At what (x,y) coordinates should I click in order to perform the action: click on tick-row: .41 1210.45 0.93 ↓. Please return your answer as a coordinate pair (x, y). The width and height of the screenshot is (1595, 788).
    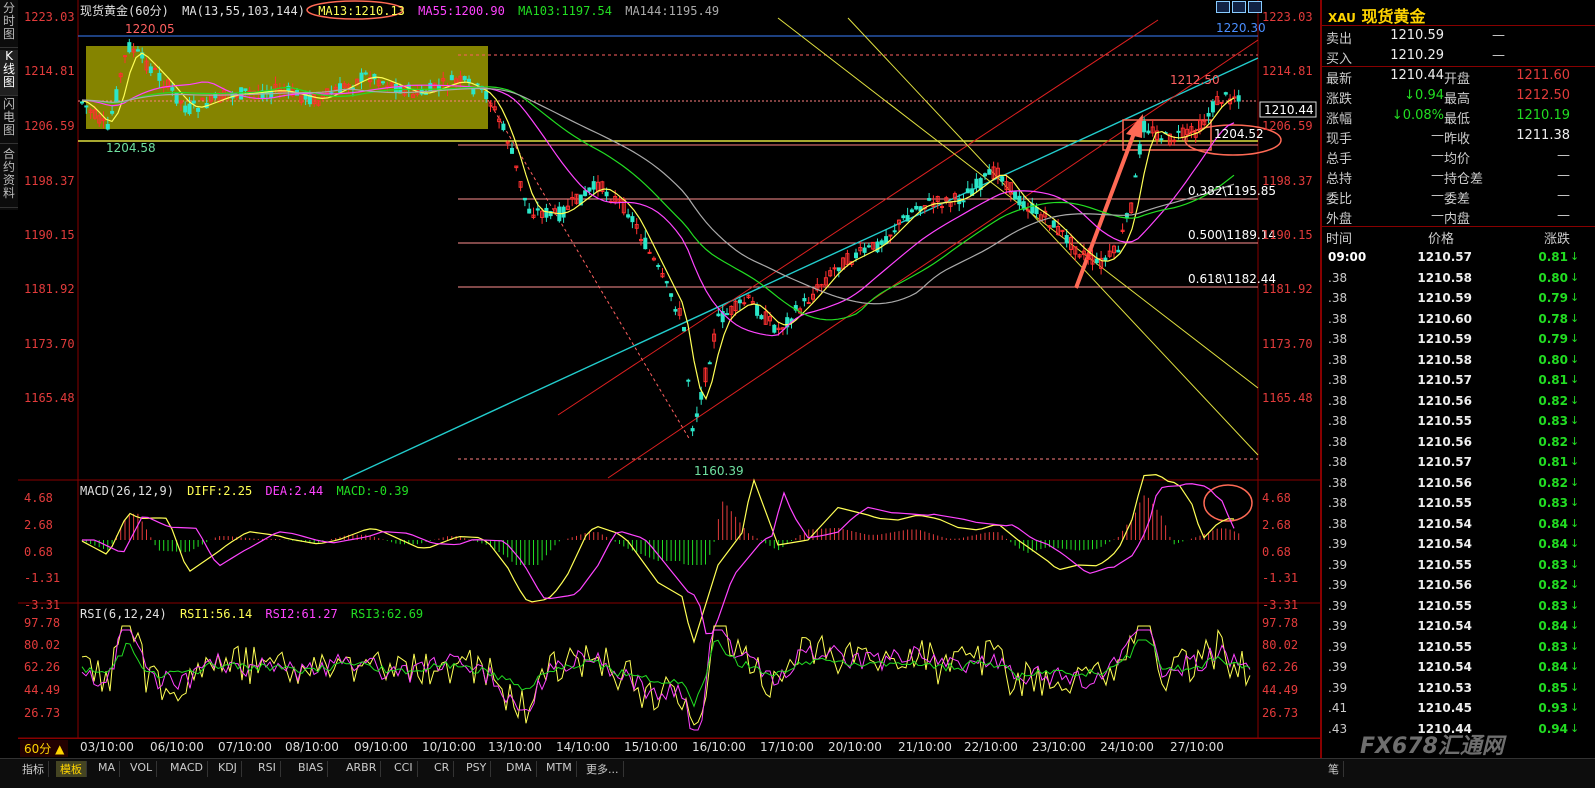
    Looking at the image, I should click on (1454, 708).